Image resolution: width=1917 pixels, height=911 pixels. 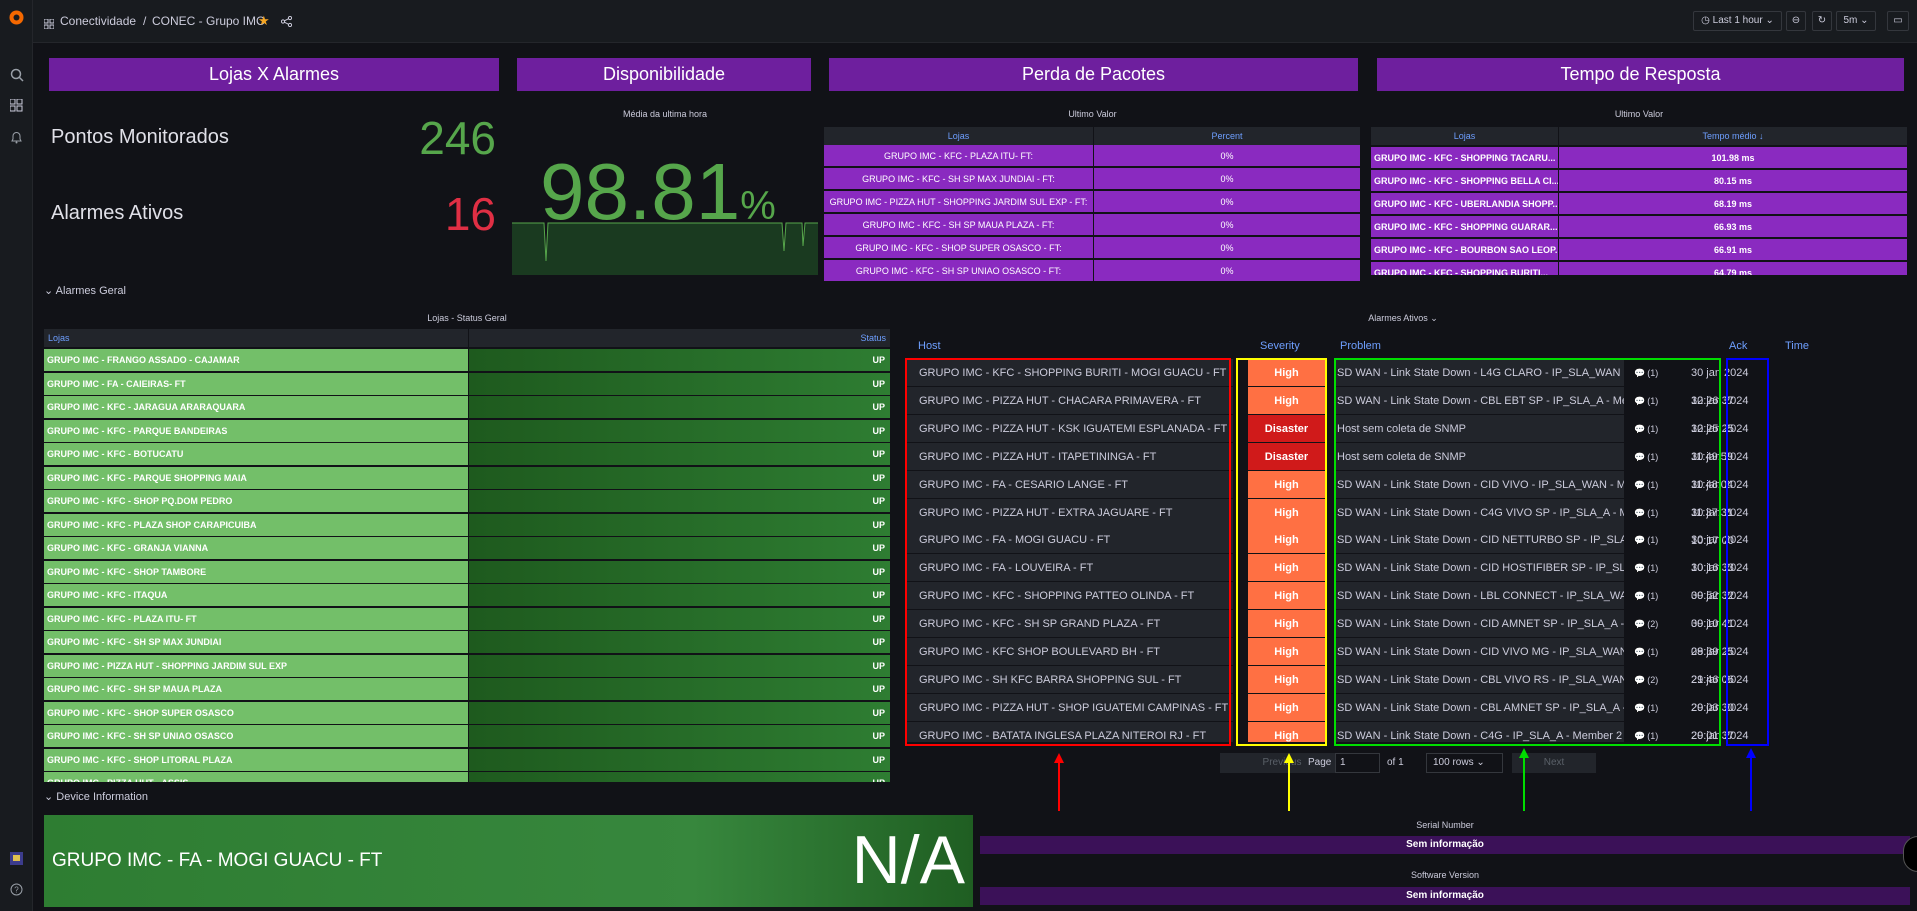 What do you see at coordinates (1733, 268) in the screenshot?
I see `tempo-cell-valor: 64.79 ms` at bounding box center [1733, 268].